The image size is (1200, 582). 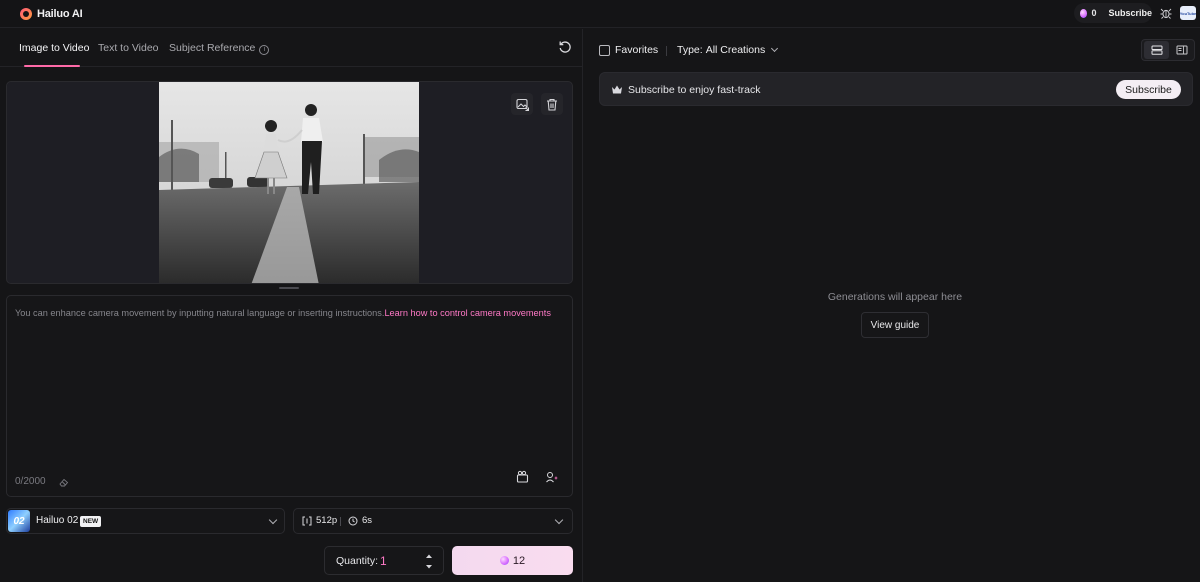 What do you see at coordinates (1094, 13) in the screenshot?
I see `credits-count: 0` at bounding box center [1094, 13].